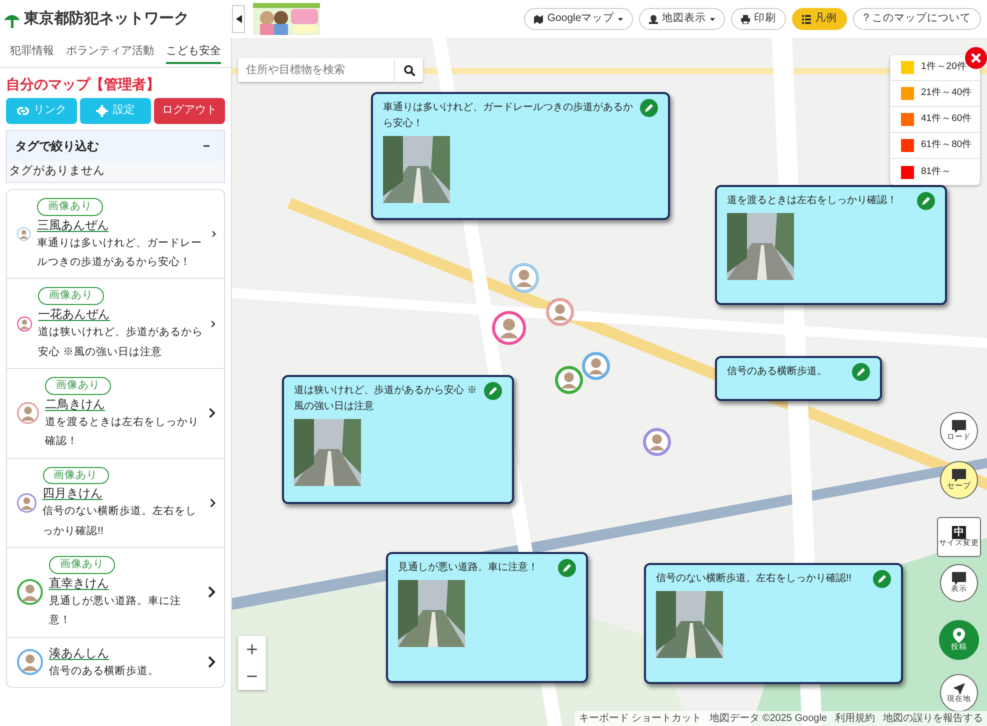  I want to click on attribution-link: 利用規約, so click(855, 718).